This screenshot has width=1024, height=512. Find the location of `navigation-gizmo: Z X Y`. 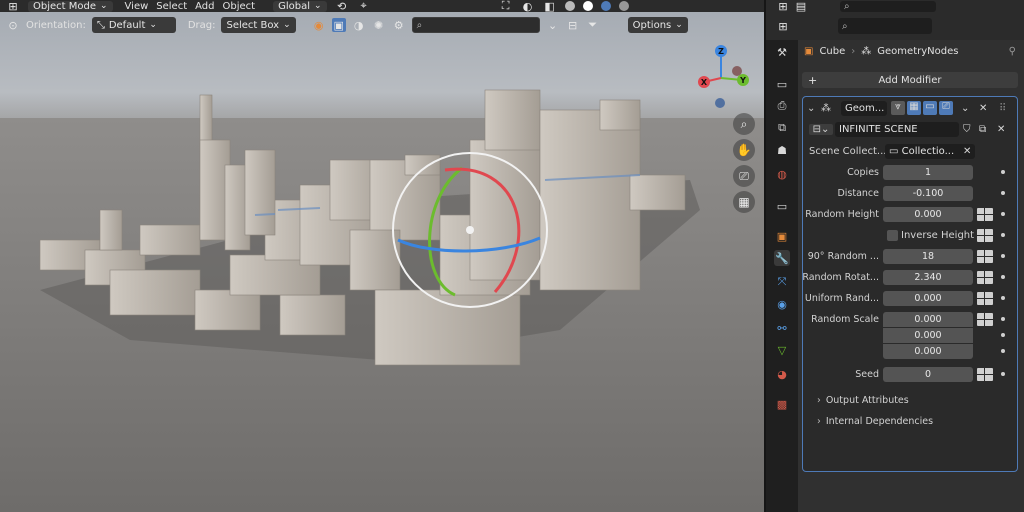

navigation-gizmo: Z X Y is located at coordinates (722, 75).